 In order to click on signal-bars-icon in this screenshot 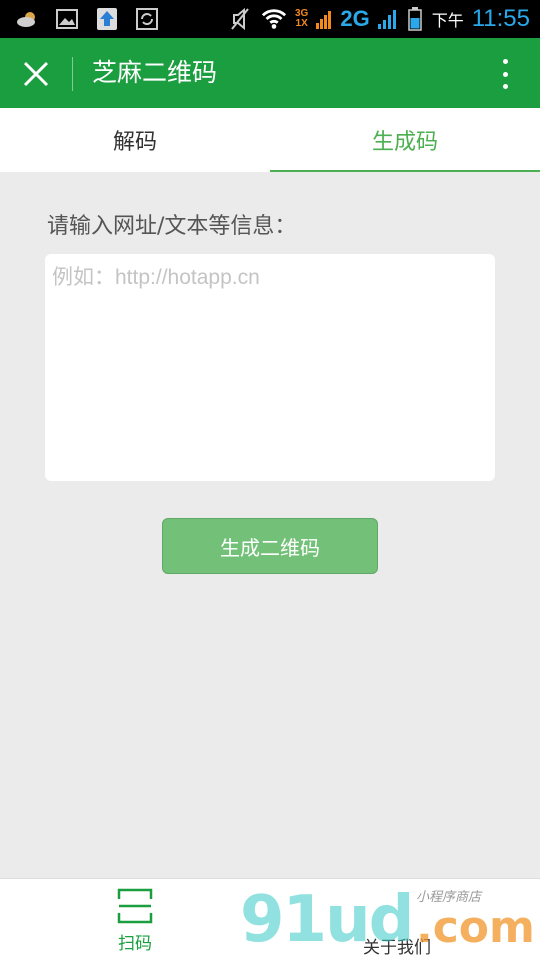, I will do `click(387, 19)`.